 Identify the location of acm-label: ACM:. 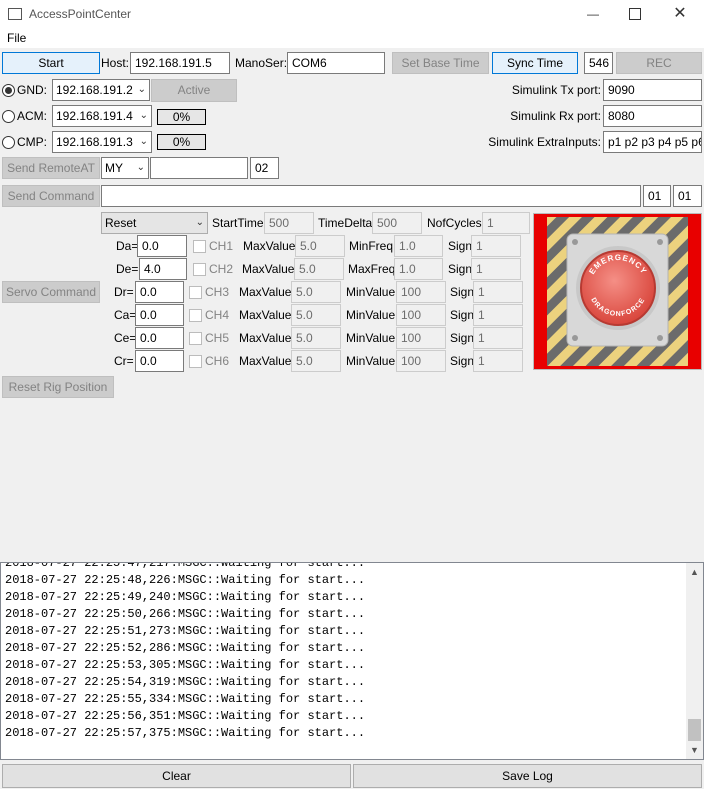
(32, 116).